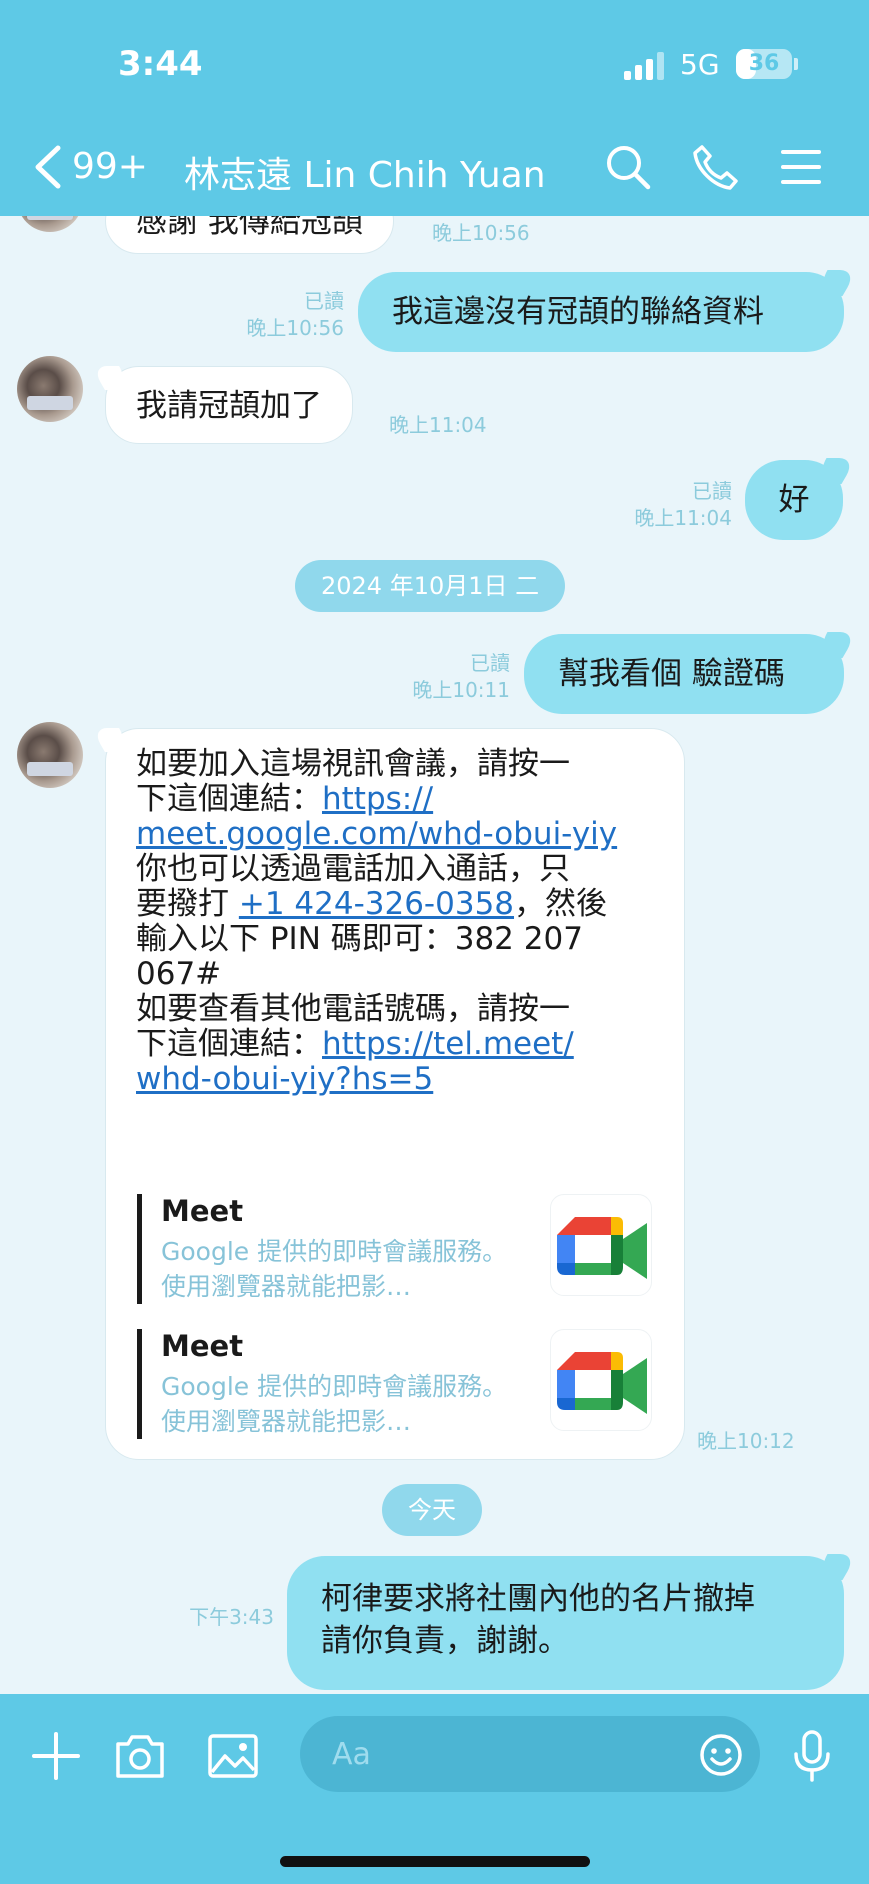  Describe the element at coordinates (179, 974) in the screenshot. I see `message-line: 067#` at that location.